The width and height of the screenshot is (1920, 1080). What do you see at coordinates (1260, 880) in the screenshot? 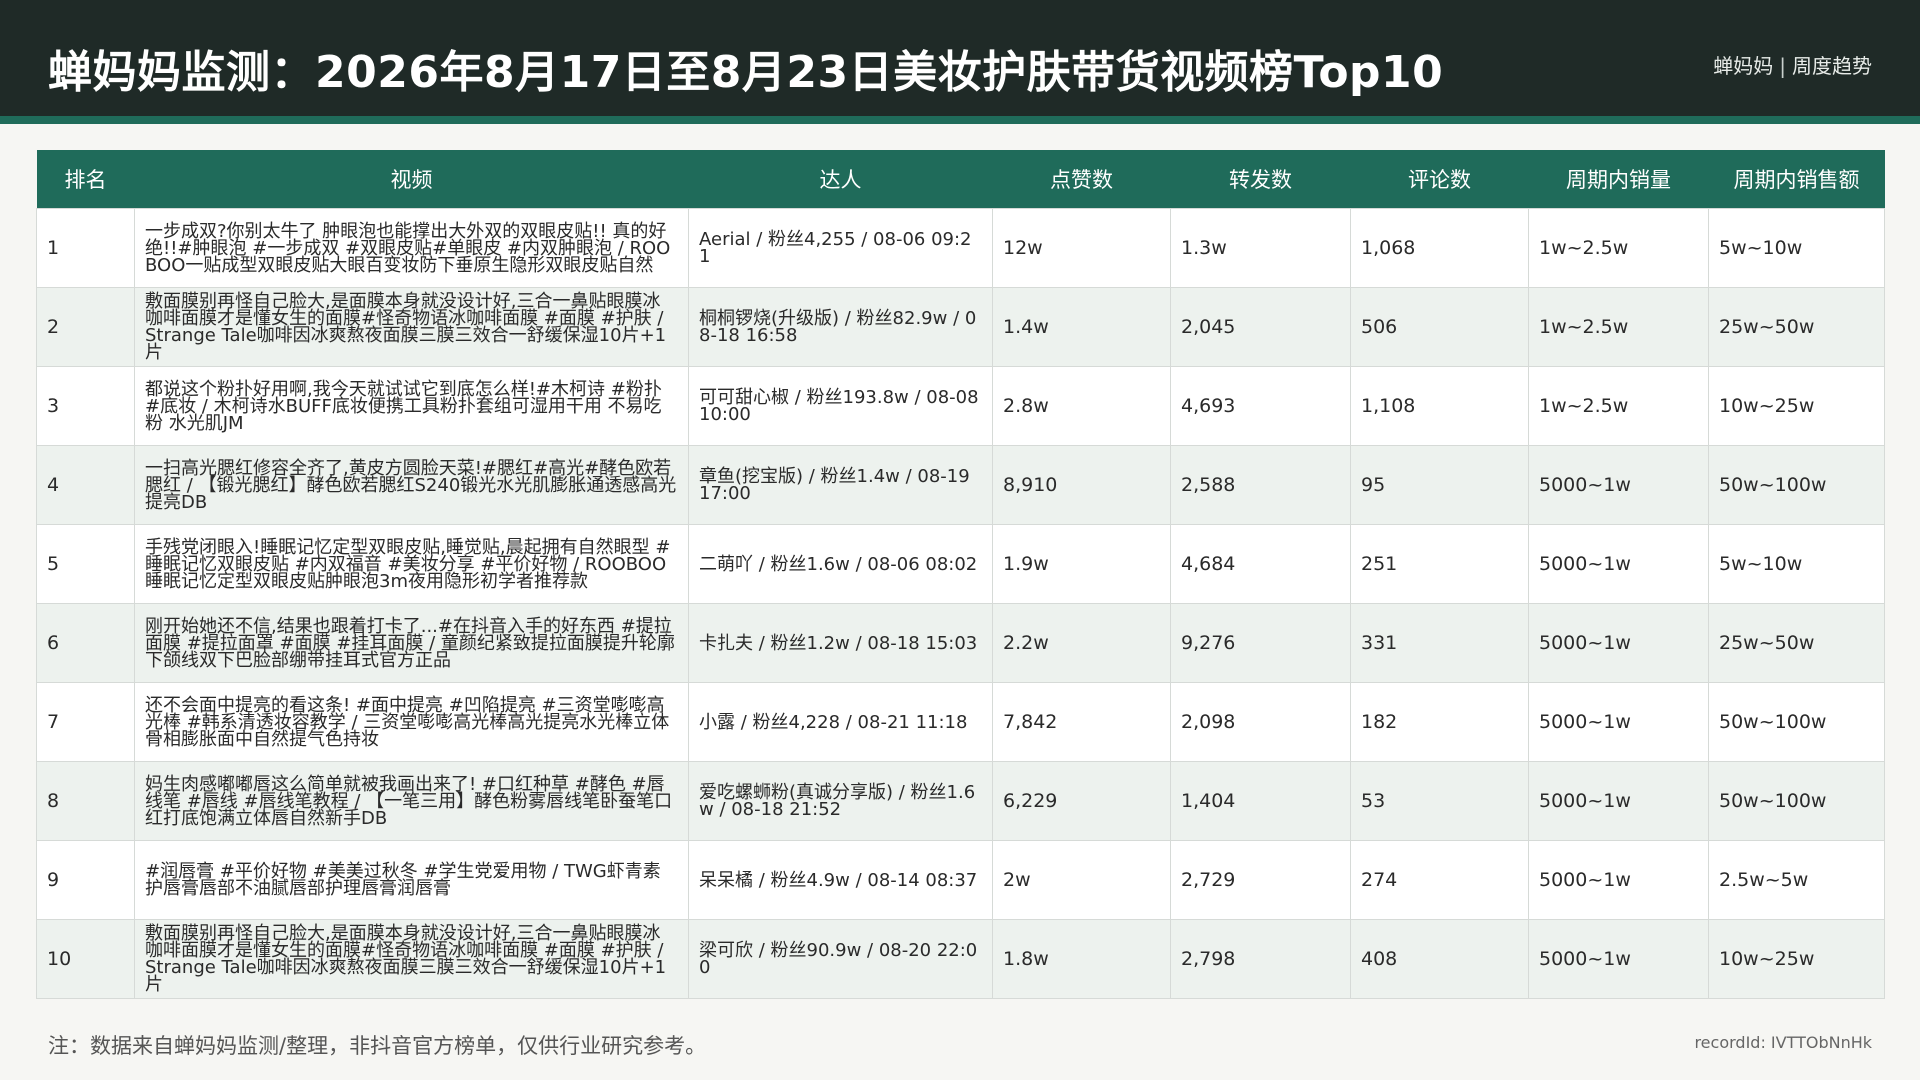
I see `shares-cell: 2,729` at bounding box center [1260, 880].